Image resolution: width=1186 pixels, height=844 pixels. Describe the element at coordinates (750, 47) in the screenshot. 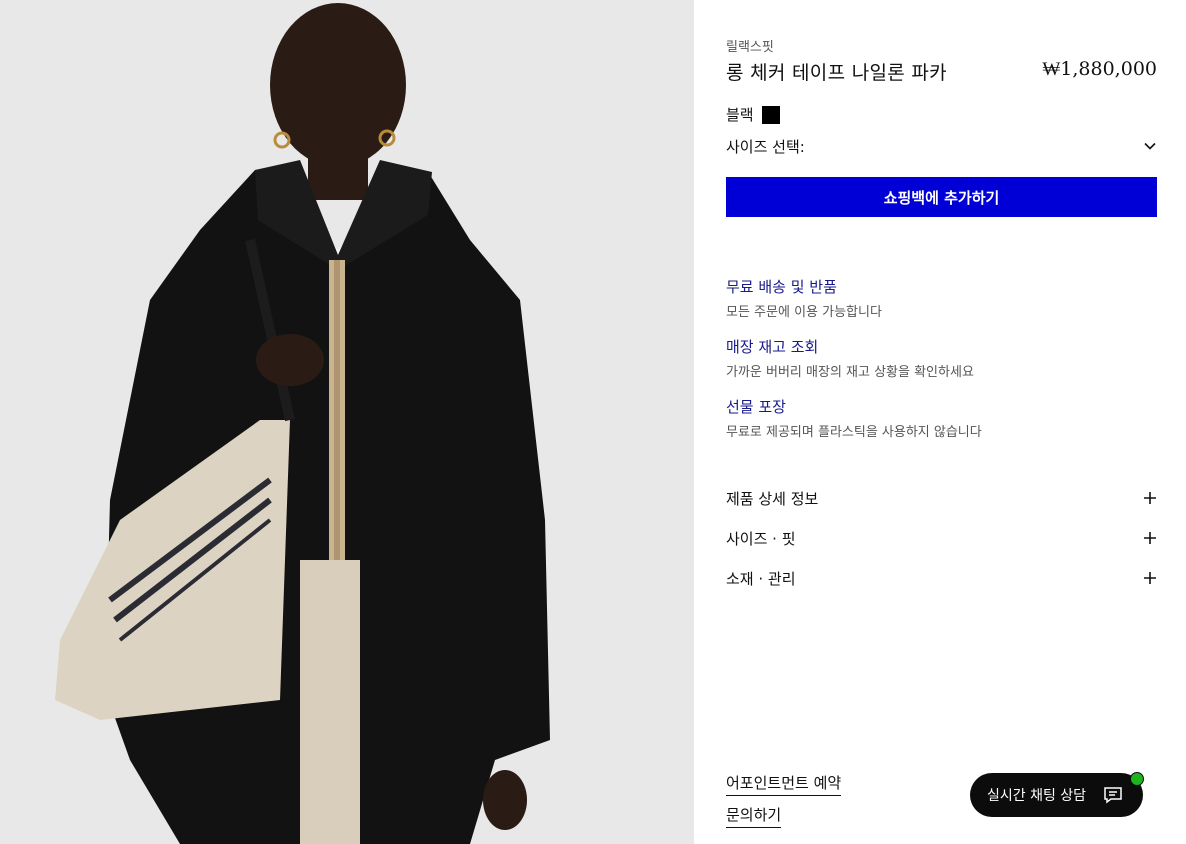

I see `fit-label: 릴랙스핏` at that location.